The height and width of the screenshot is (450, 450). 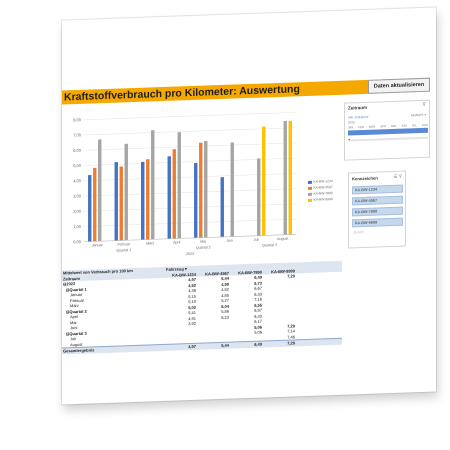 What do you see at coordinates (269, 245) in the screenshot?
I see `quarter-label: Quartal 3` at bounding box center [269, 245].